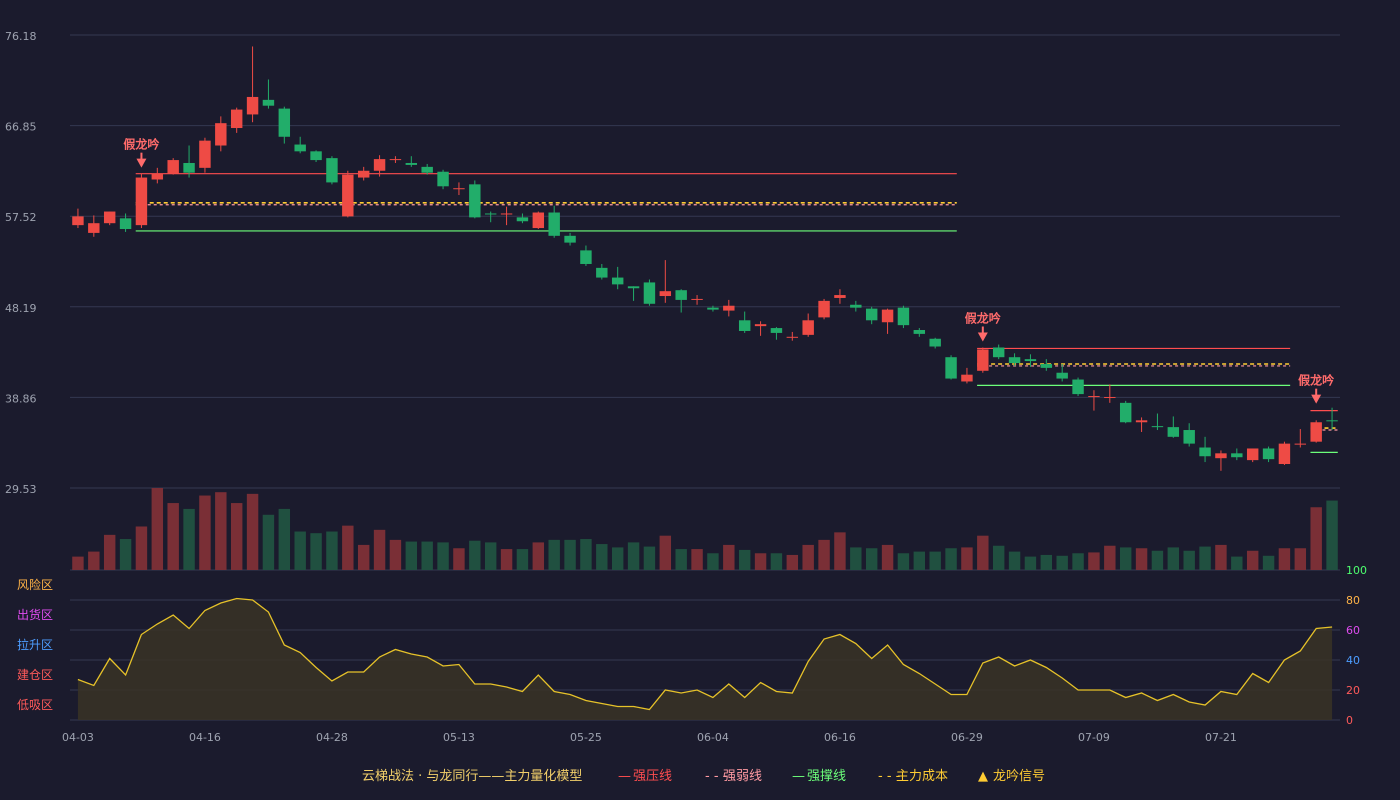 This screenshot has height=800, width=1400. Describe the element at coordinates (742, 776) in the screenshot. I see `legend-item-label: 强弱线` at that location.